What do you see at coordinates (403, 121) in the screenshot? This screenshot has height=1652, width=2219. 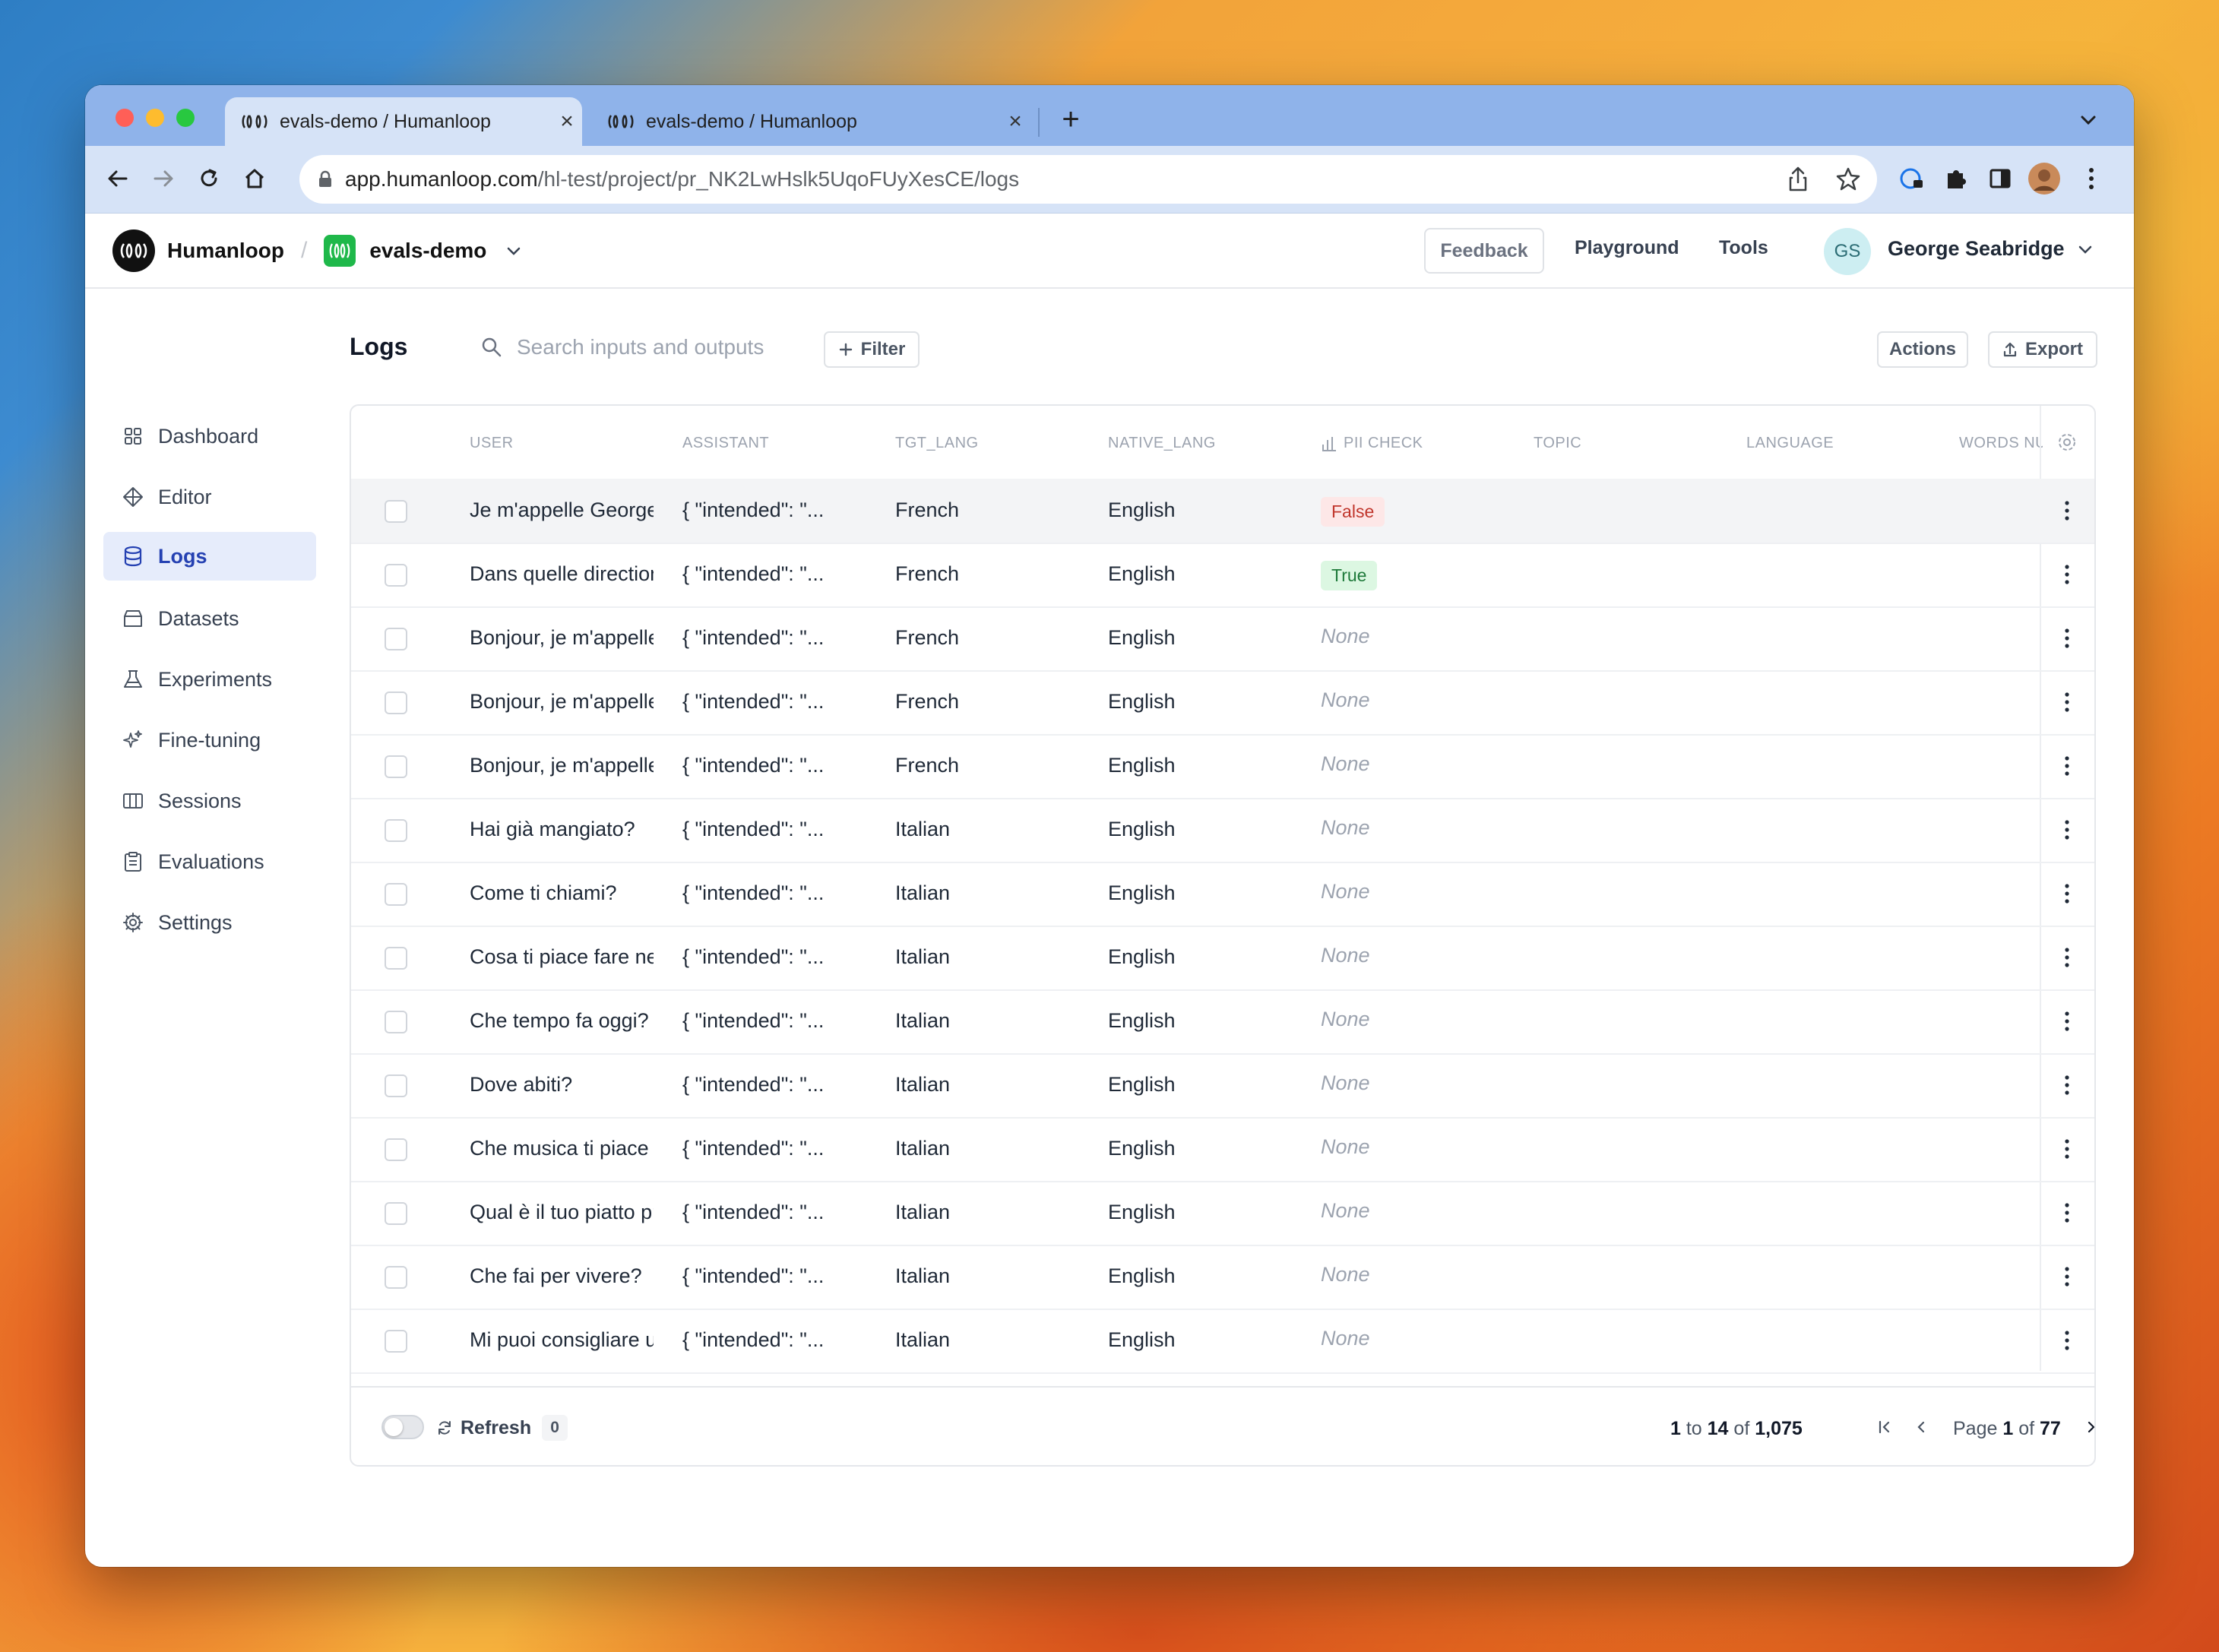 I see `browser-tab-active: evals-demo / Humanloop ×` at bounding box center [403, 121].